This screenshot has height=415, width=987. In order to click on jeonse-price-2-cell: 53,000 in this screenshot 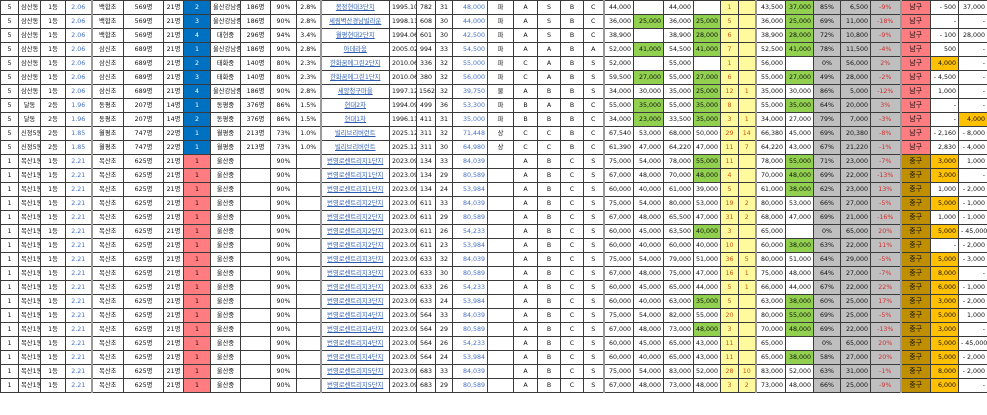, I will do `click(707, 203)`.